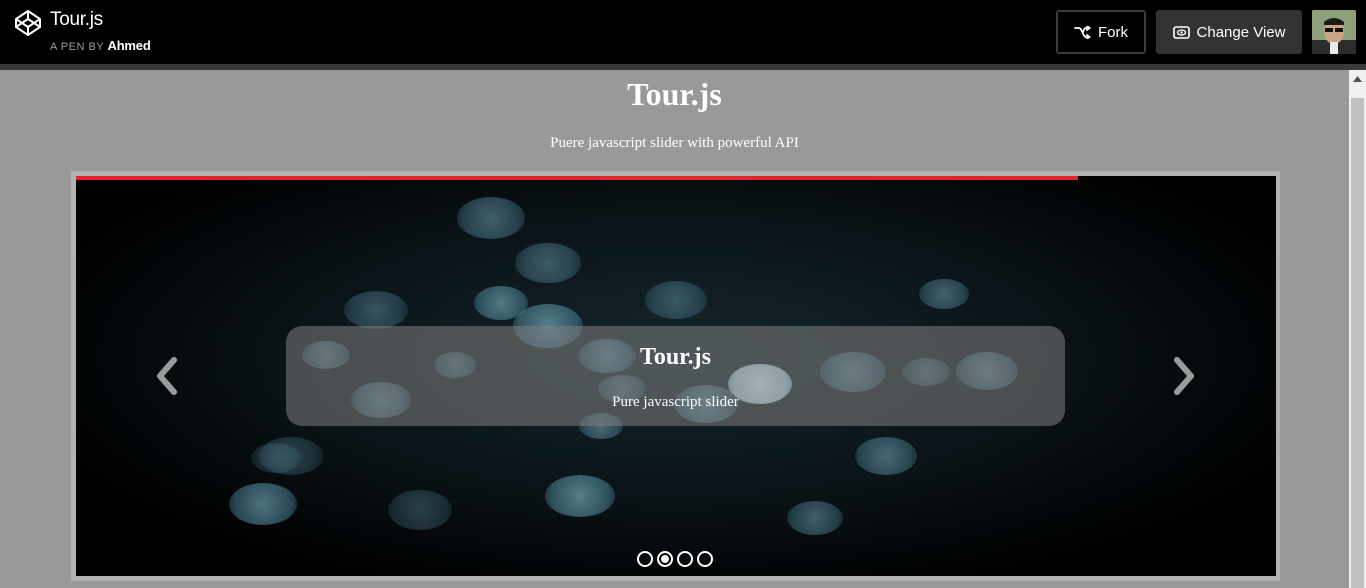  What do you see at coordinates (1113, 32) in the screenshot?
I see `fork-label: Fork` at bounding box center [1113, 32].